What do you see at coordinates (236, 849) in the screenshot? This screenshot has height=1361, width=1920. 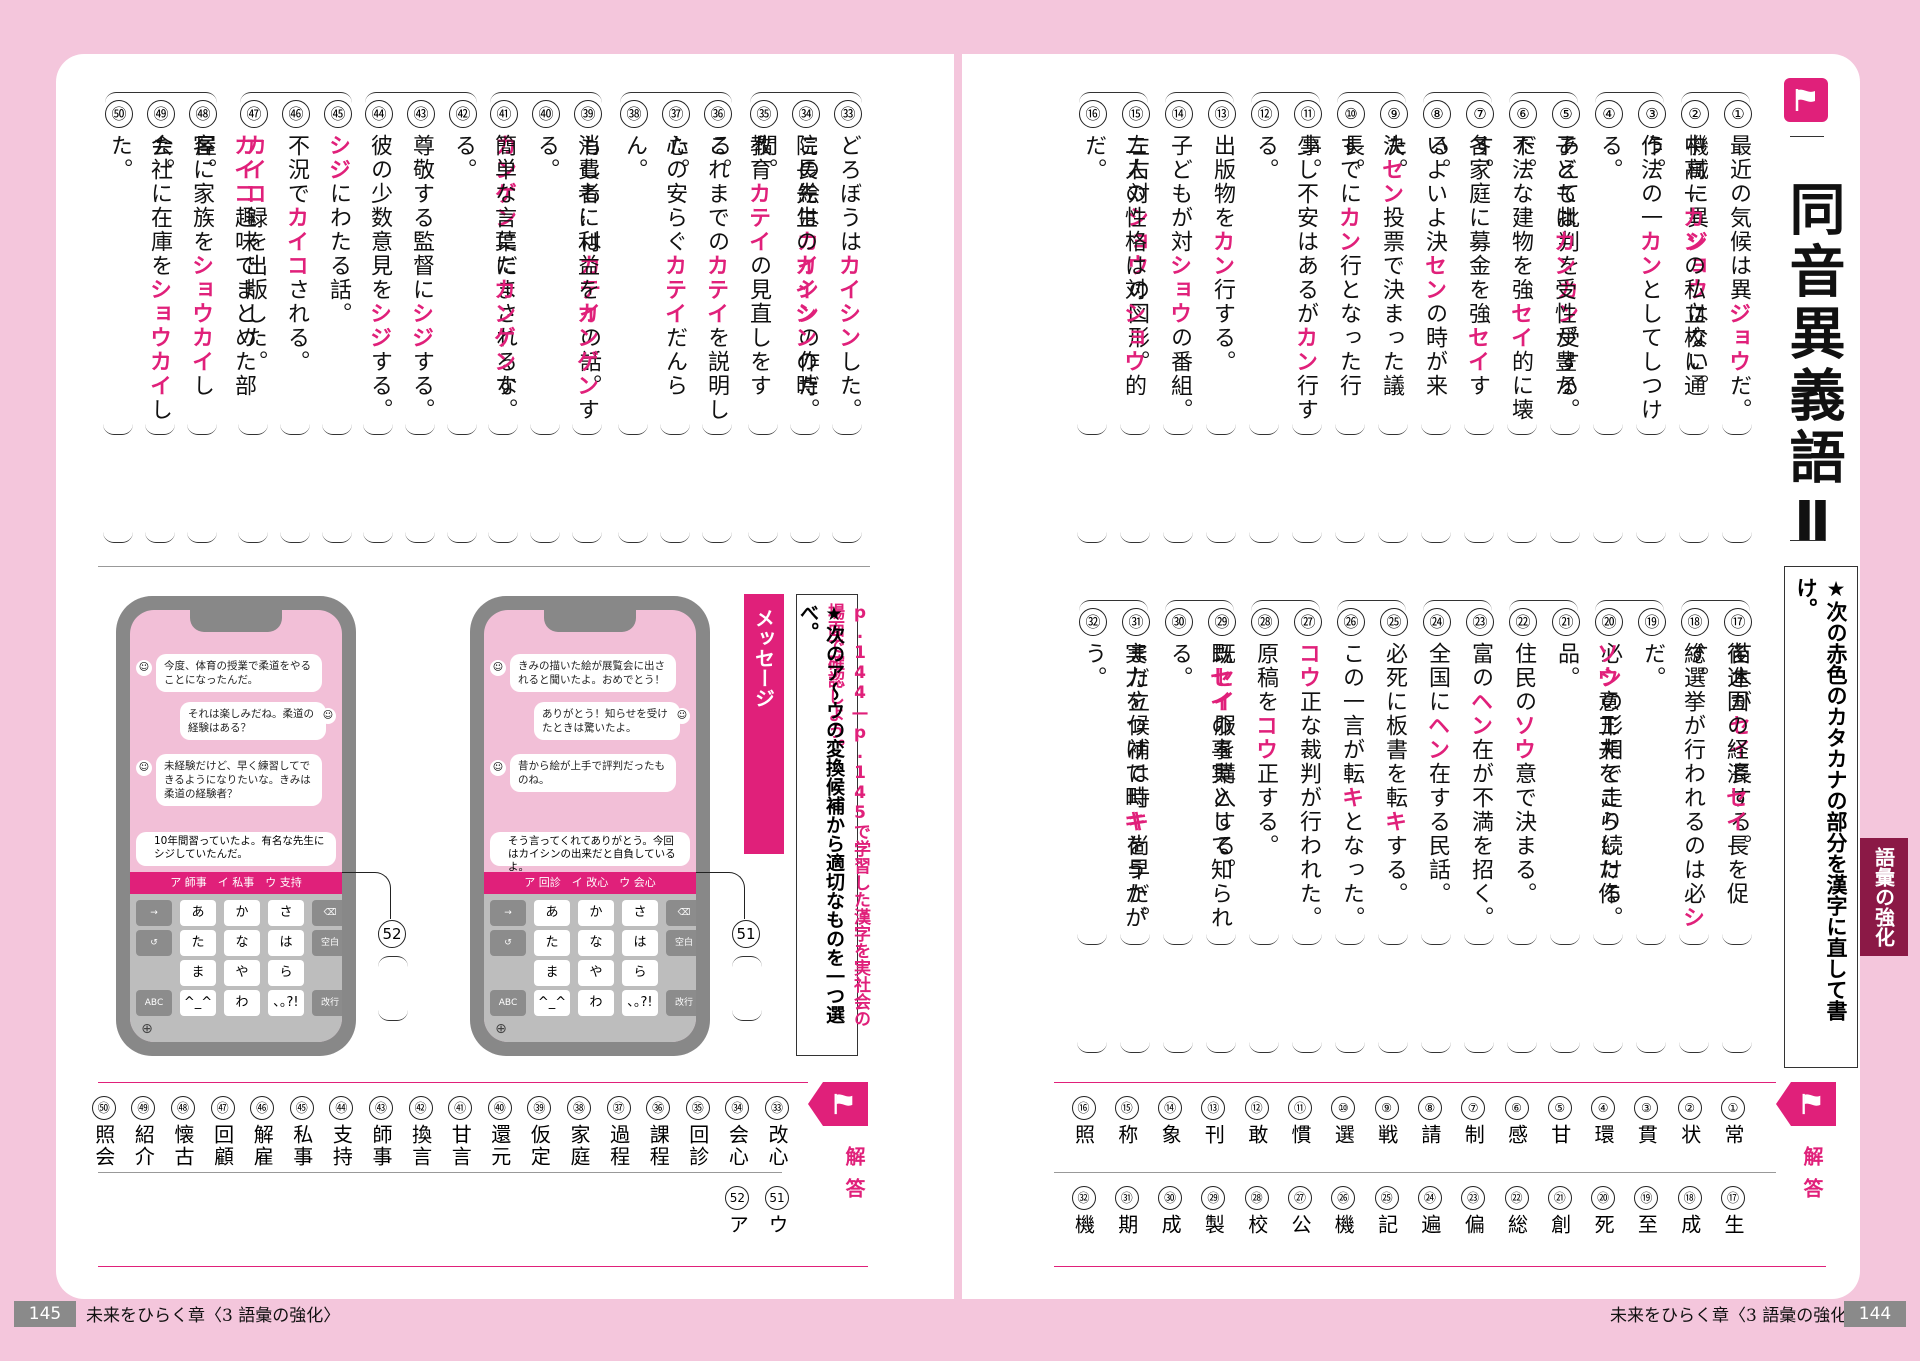 I see `message-input: 10年間習っていたよ。有名な先生にシジしていたんだ。` at bounding box center [236, 849].